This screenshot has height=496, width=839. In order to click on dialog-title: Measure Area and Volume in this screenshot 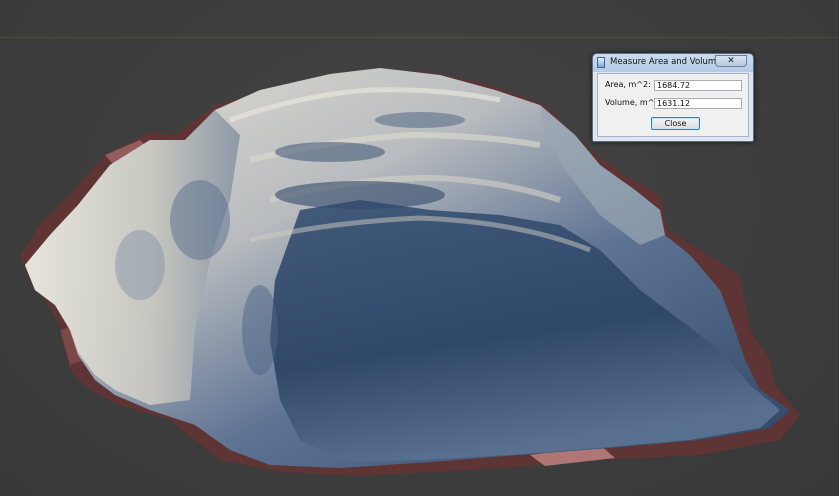, I will do `click(666, 62)`.